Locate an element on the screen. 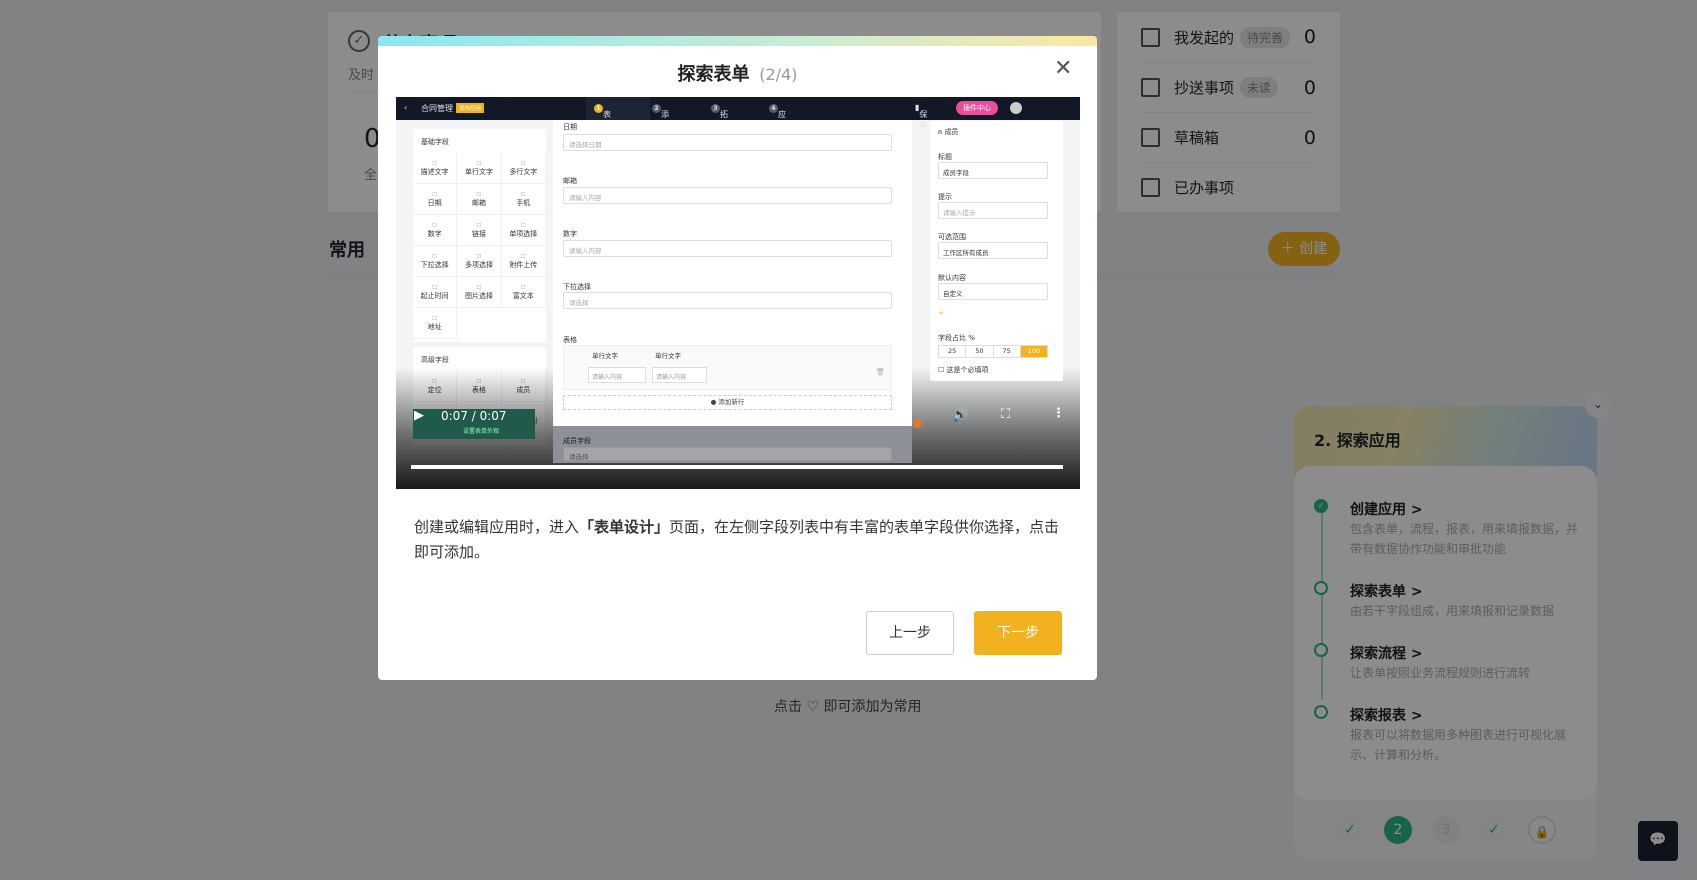  number-input: 请输入内容 is located at coordinates (727, 248).